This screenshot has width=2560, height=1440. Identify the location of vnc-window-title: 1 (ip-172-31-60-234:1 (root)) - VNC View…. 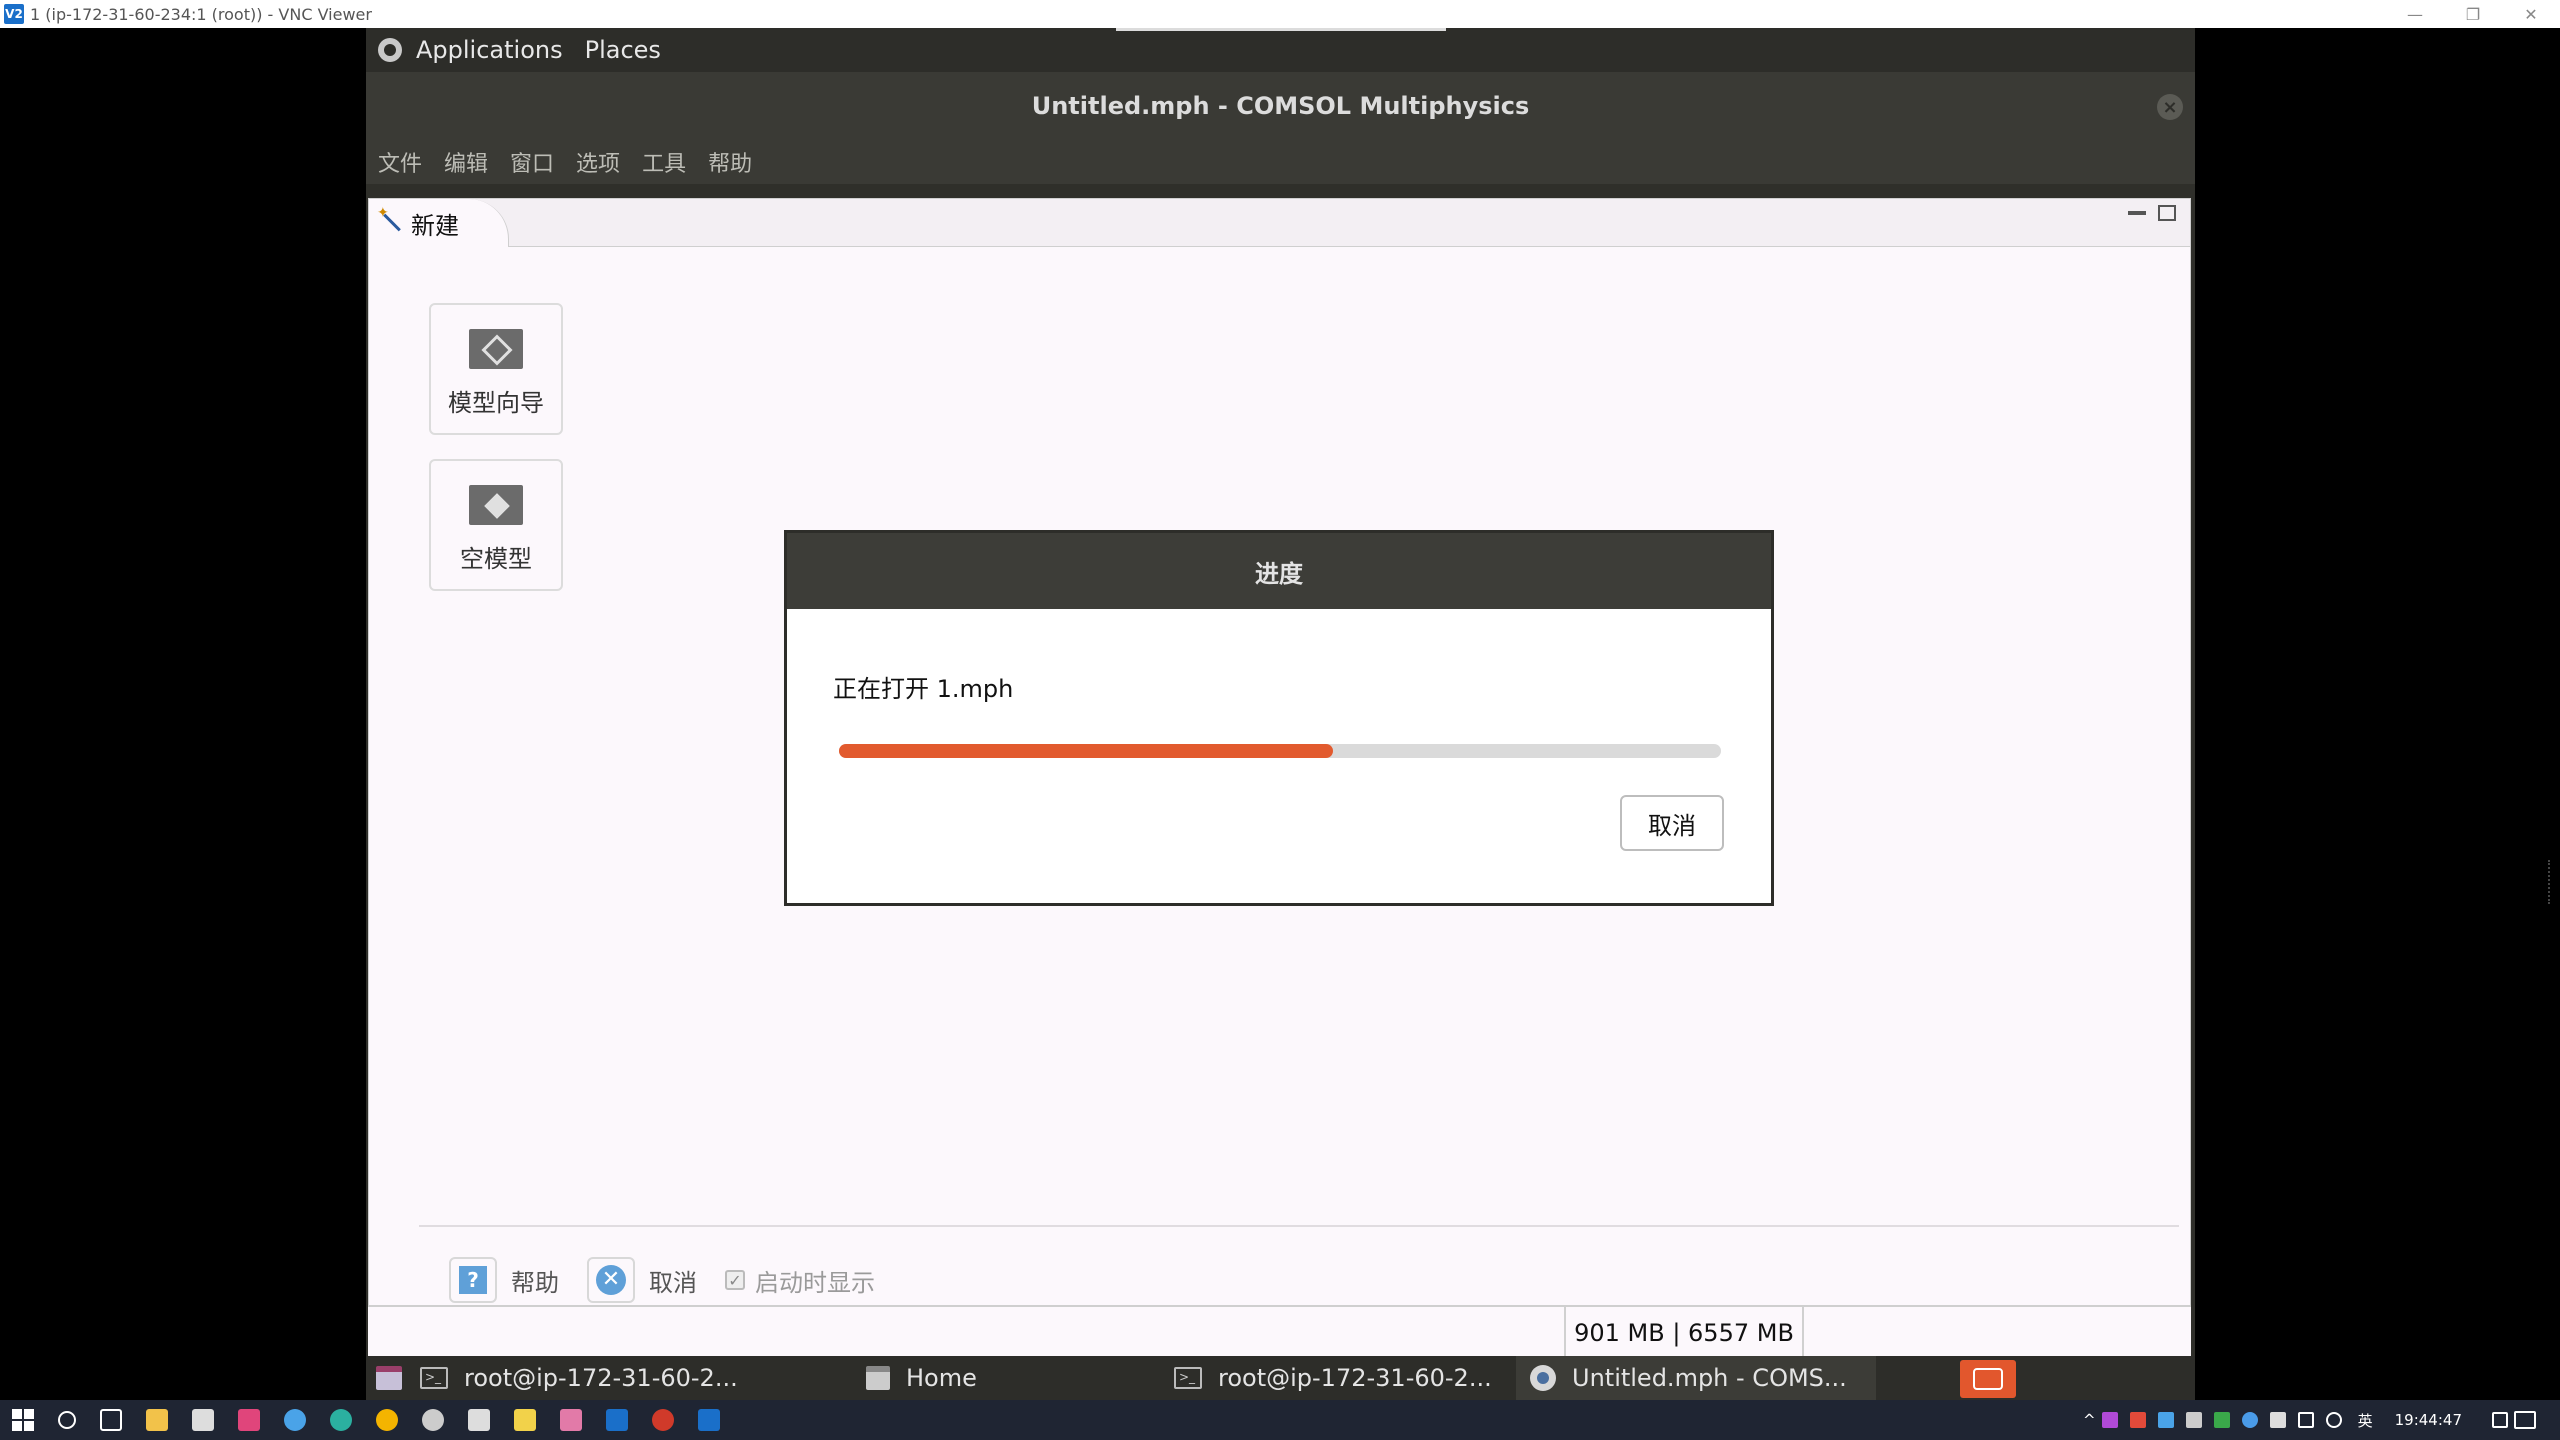
(201, 14).